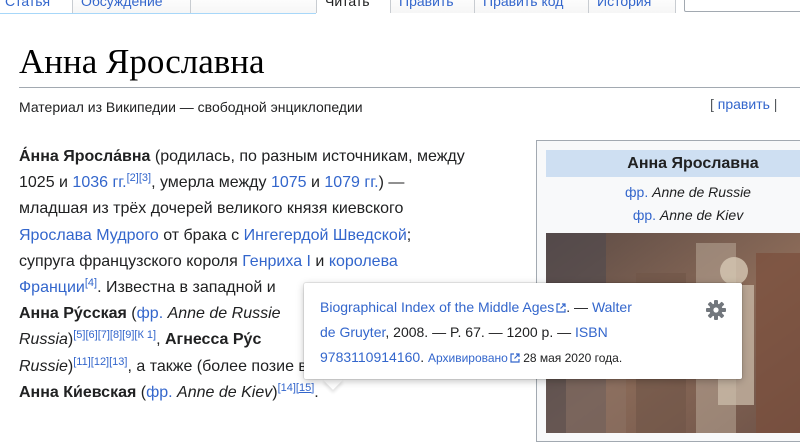 This screenshot has width=800, height=442. I want to click on link-1075: 1075, so click(289, 182).